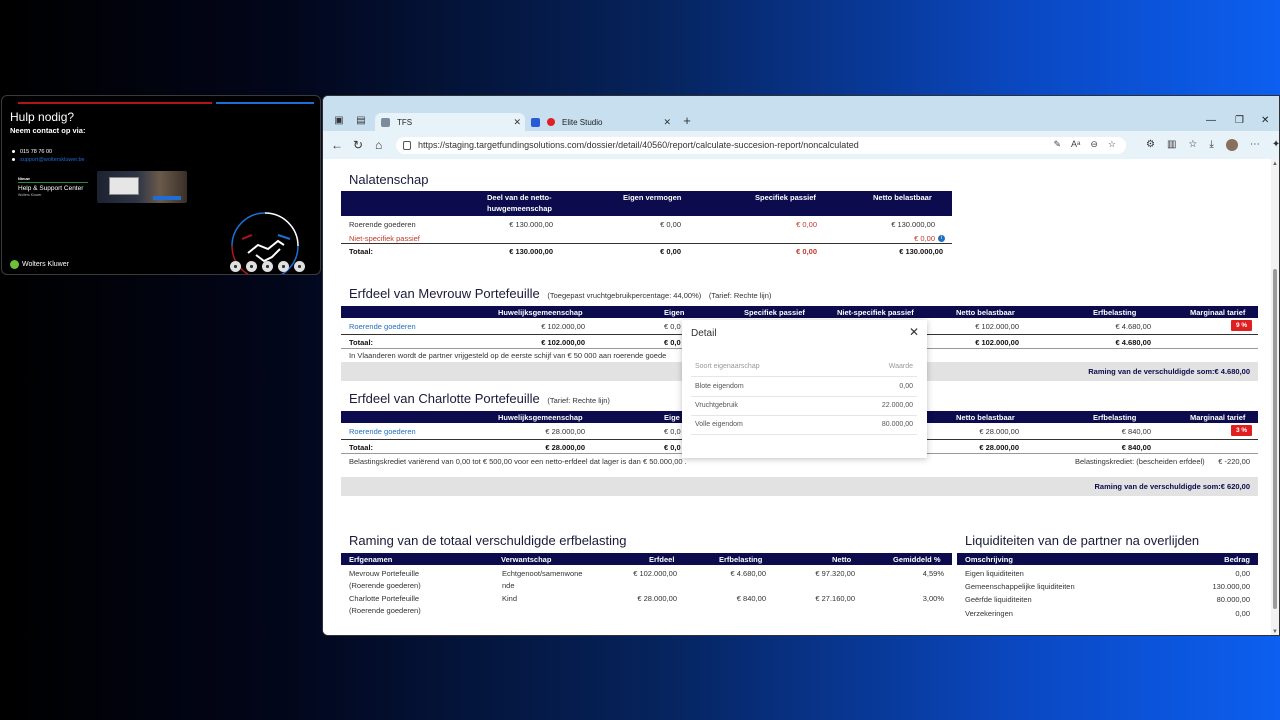 This screenshot has height=720, width=1280. What do you see at coordinates (1231, 145) in the screenshot?
I see `profile-avatar` at bounding box center [1231, 145].